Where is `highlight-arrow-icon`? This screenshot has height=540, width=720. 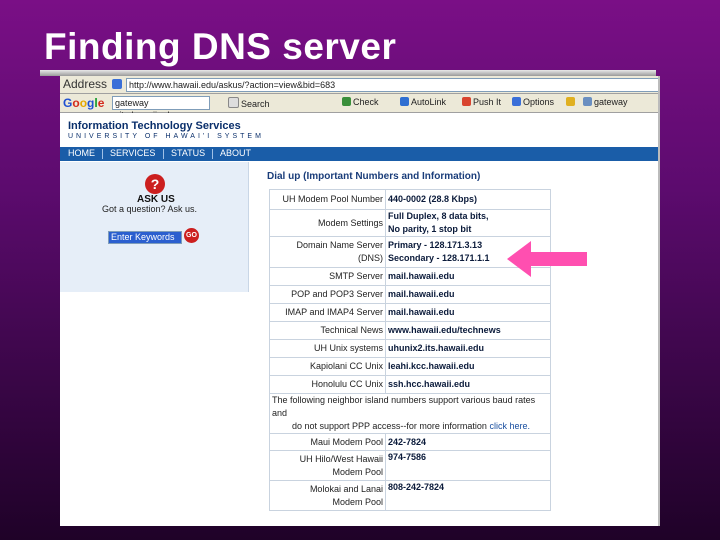 highlight-arrow-icon is located at coordinates (547, 259).